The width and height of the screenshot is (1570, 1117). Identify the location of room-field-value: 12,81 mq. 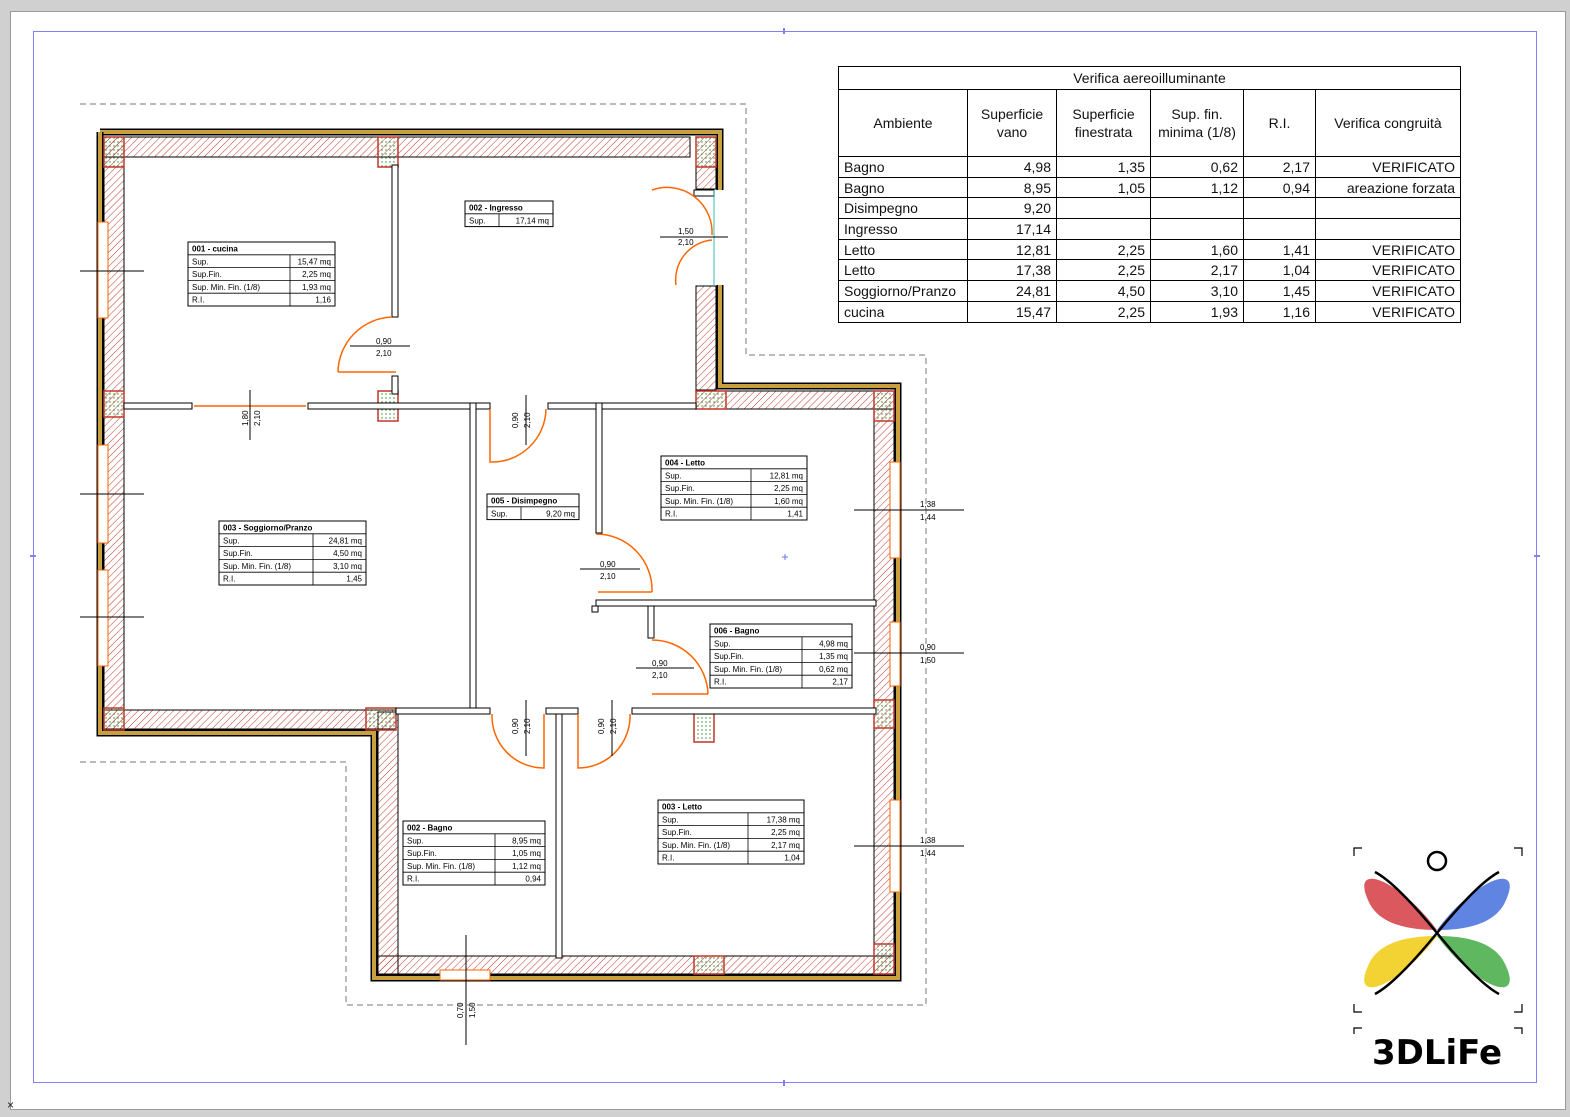
(786, 475).